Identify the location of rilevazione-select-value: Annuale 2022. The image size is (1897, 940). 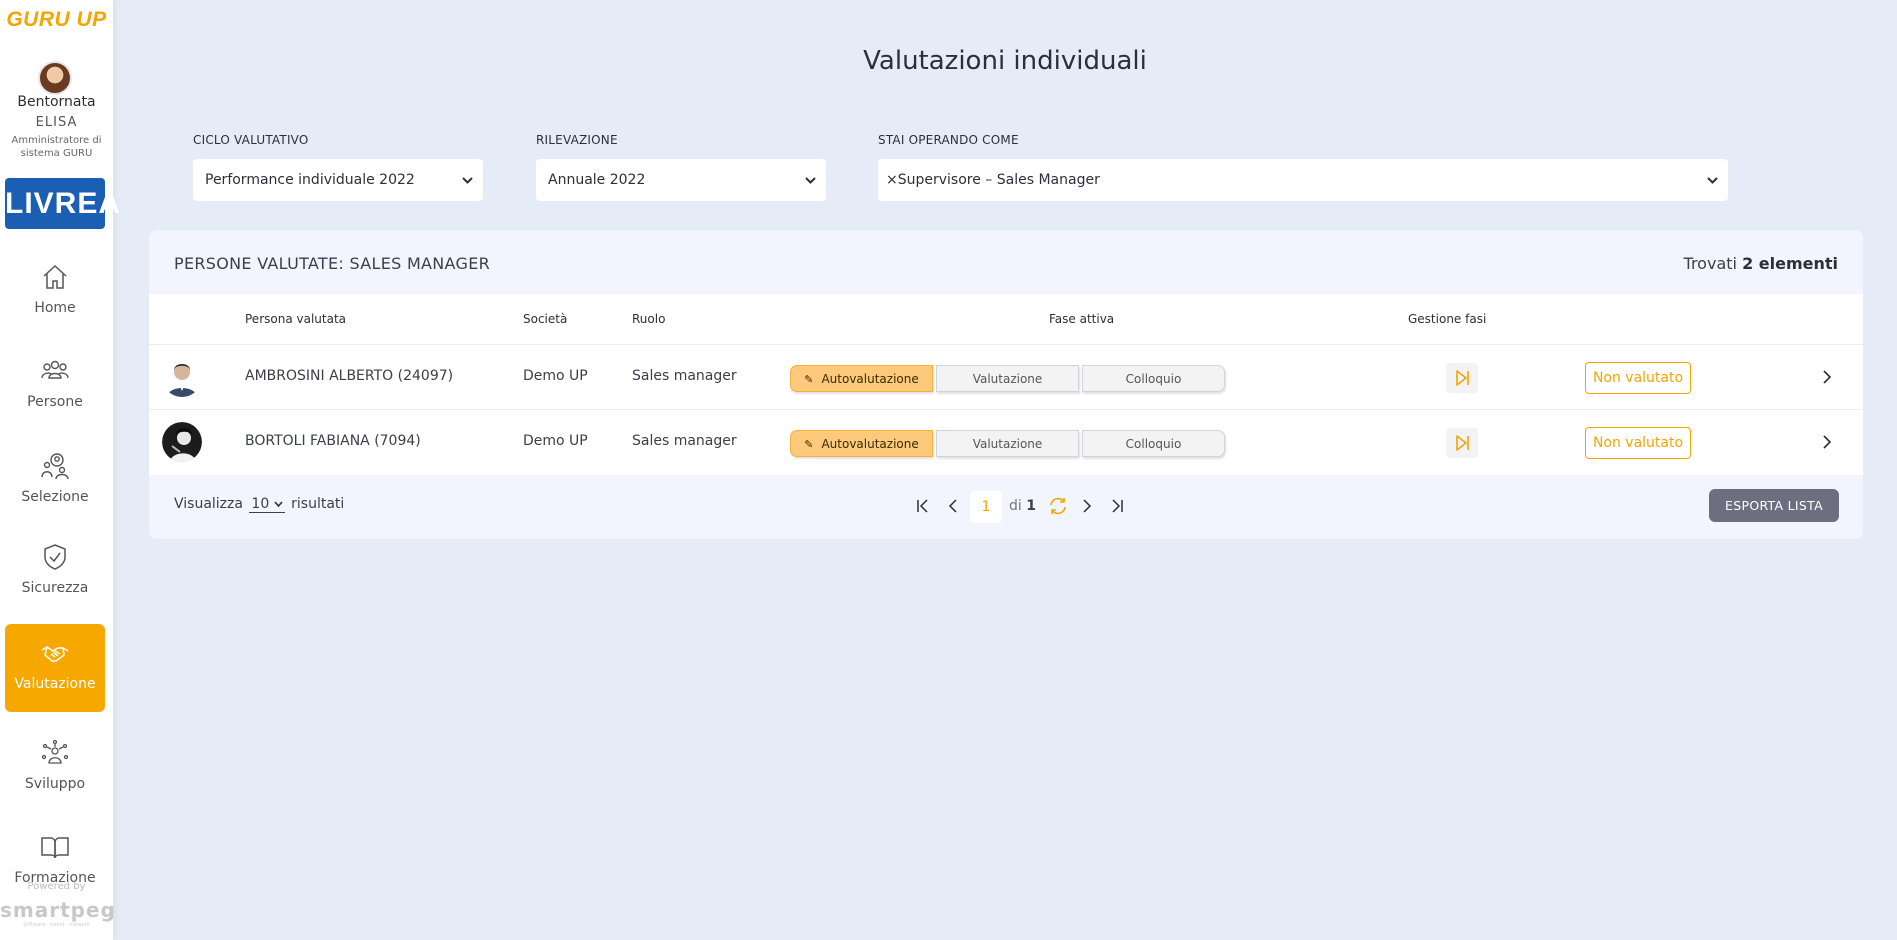
(597, 180).